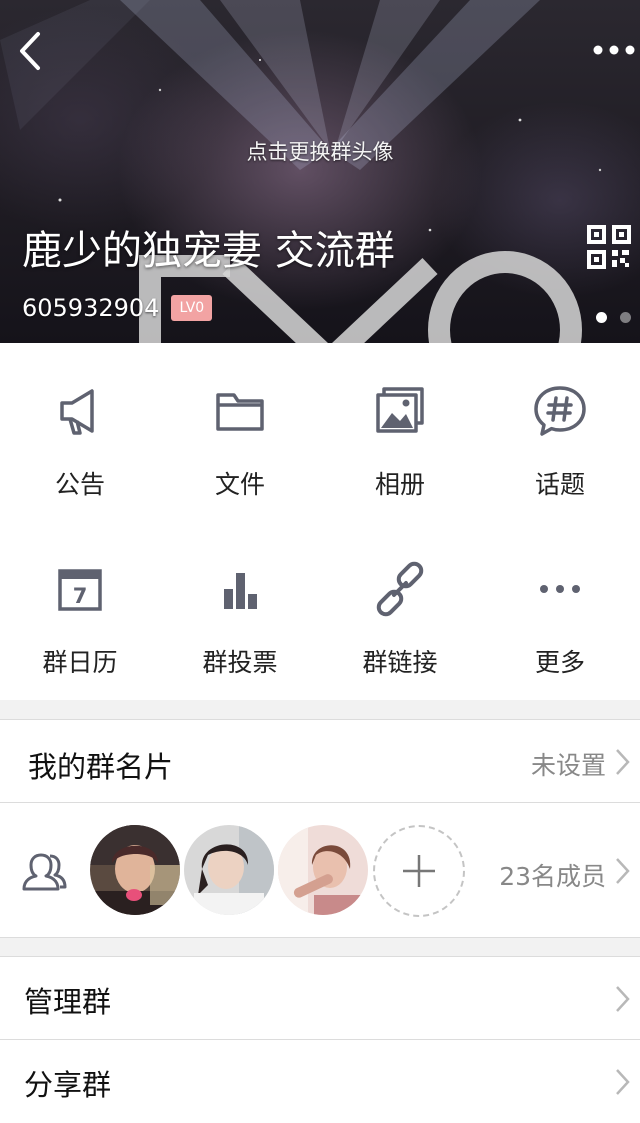 The width and height of the screenshot is (640, 1123). What do you see at coordinates (399, 484) in the screenshot?
I see `feature-label: 相册` at bounding box center [399, 484].